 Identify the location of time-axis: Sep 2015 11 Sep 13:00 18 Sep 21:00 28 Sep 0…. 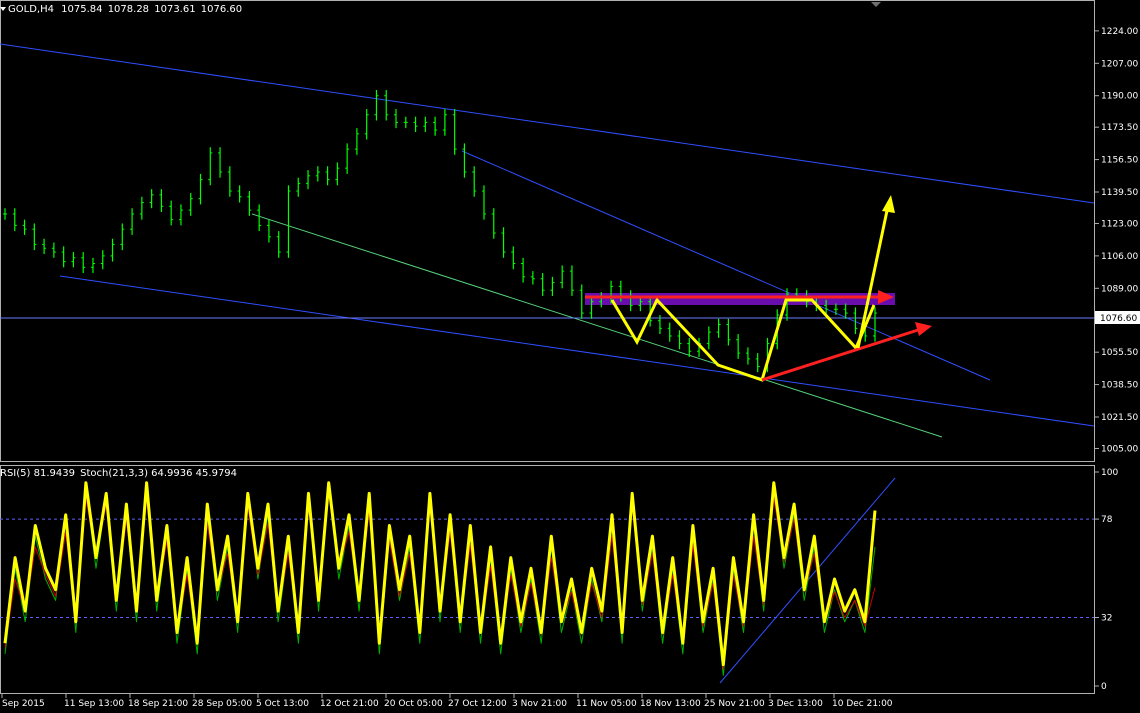
(447, 701).